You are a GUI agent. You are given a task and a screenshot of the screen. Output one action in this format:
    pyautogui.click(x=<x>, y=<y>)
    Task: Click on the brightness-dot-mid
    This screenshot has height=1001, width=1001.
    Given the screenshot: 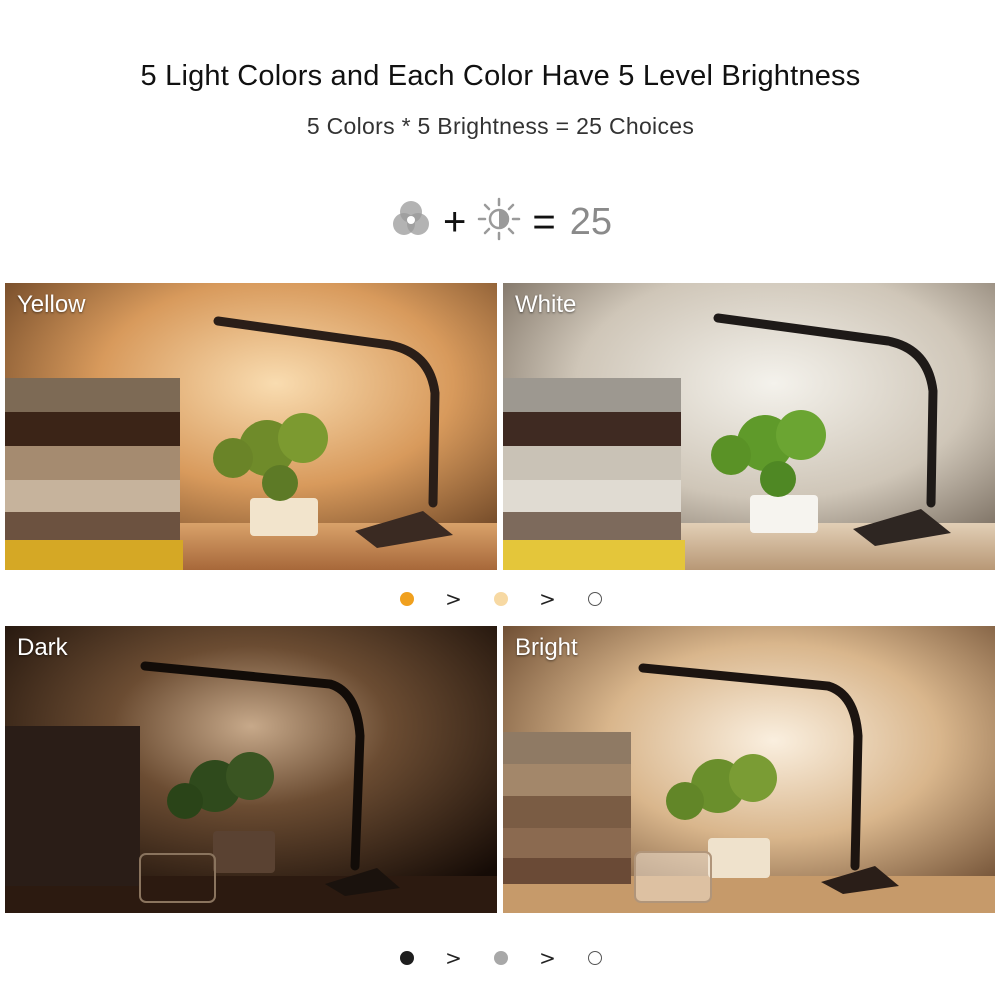 What is the action you would take?
    pyautogui.click(x=500, y=958)
    